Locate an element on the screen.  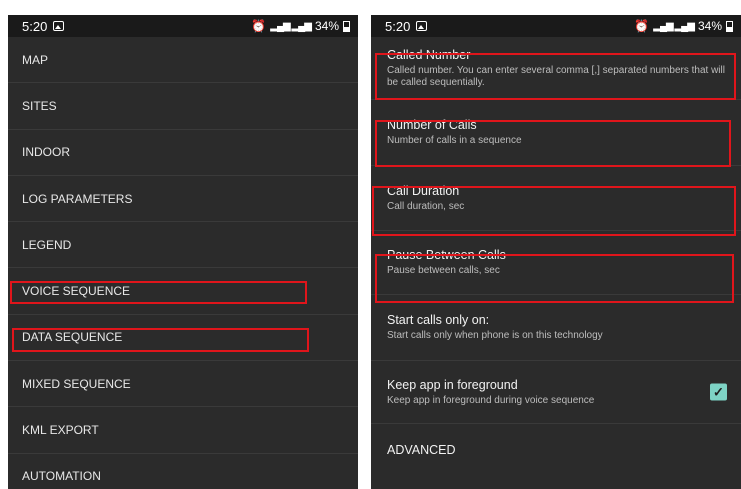
setting-title: Start calls only on: is located at coordinates (438, 320).